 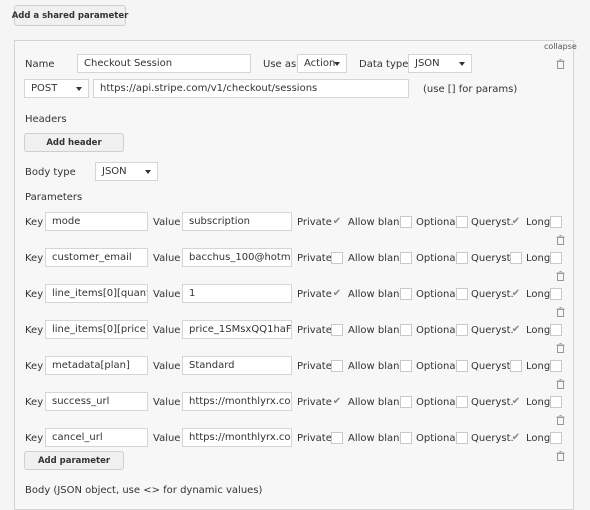 I want to click on use-as-value: Action, so click(x=320, y=63).